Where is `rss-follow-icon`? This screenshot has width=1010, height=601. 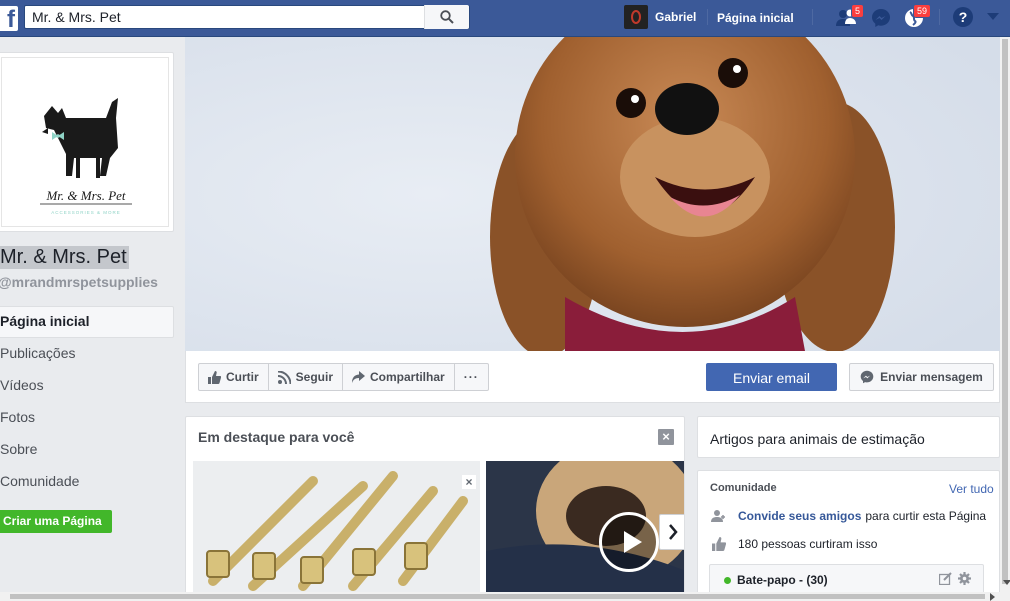 rss-follow-icon is located at coordinates (284, 377).